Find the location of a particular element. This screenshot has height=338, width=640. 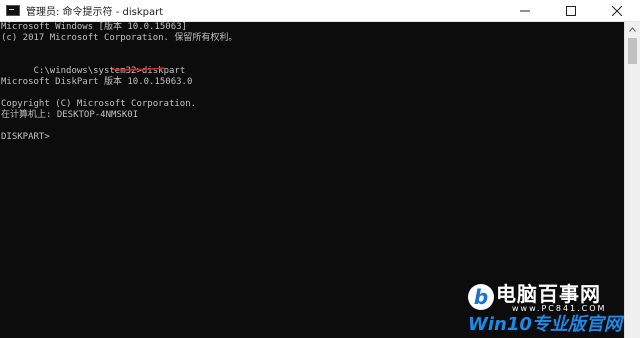

console-line: Microsoft DiskPart 版本 10.0.15063.0 is located at coordinates (97, 82).